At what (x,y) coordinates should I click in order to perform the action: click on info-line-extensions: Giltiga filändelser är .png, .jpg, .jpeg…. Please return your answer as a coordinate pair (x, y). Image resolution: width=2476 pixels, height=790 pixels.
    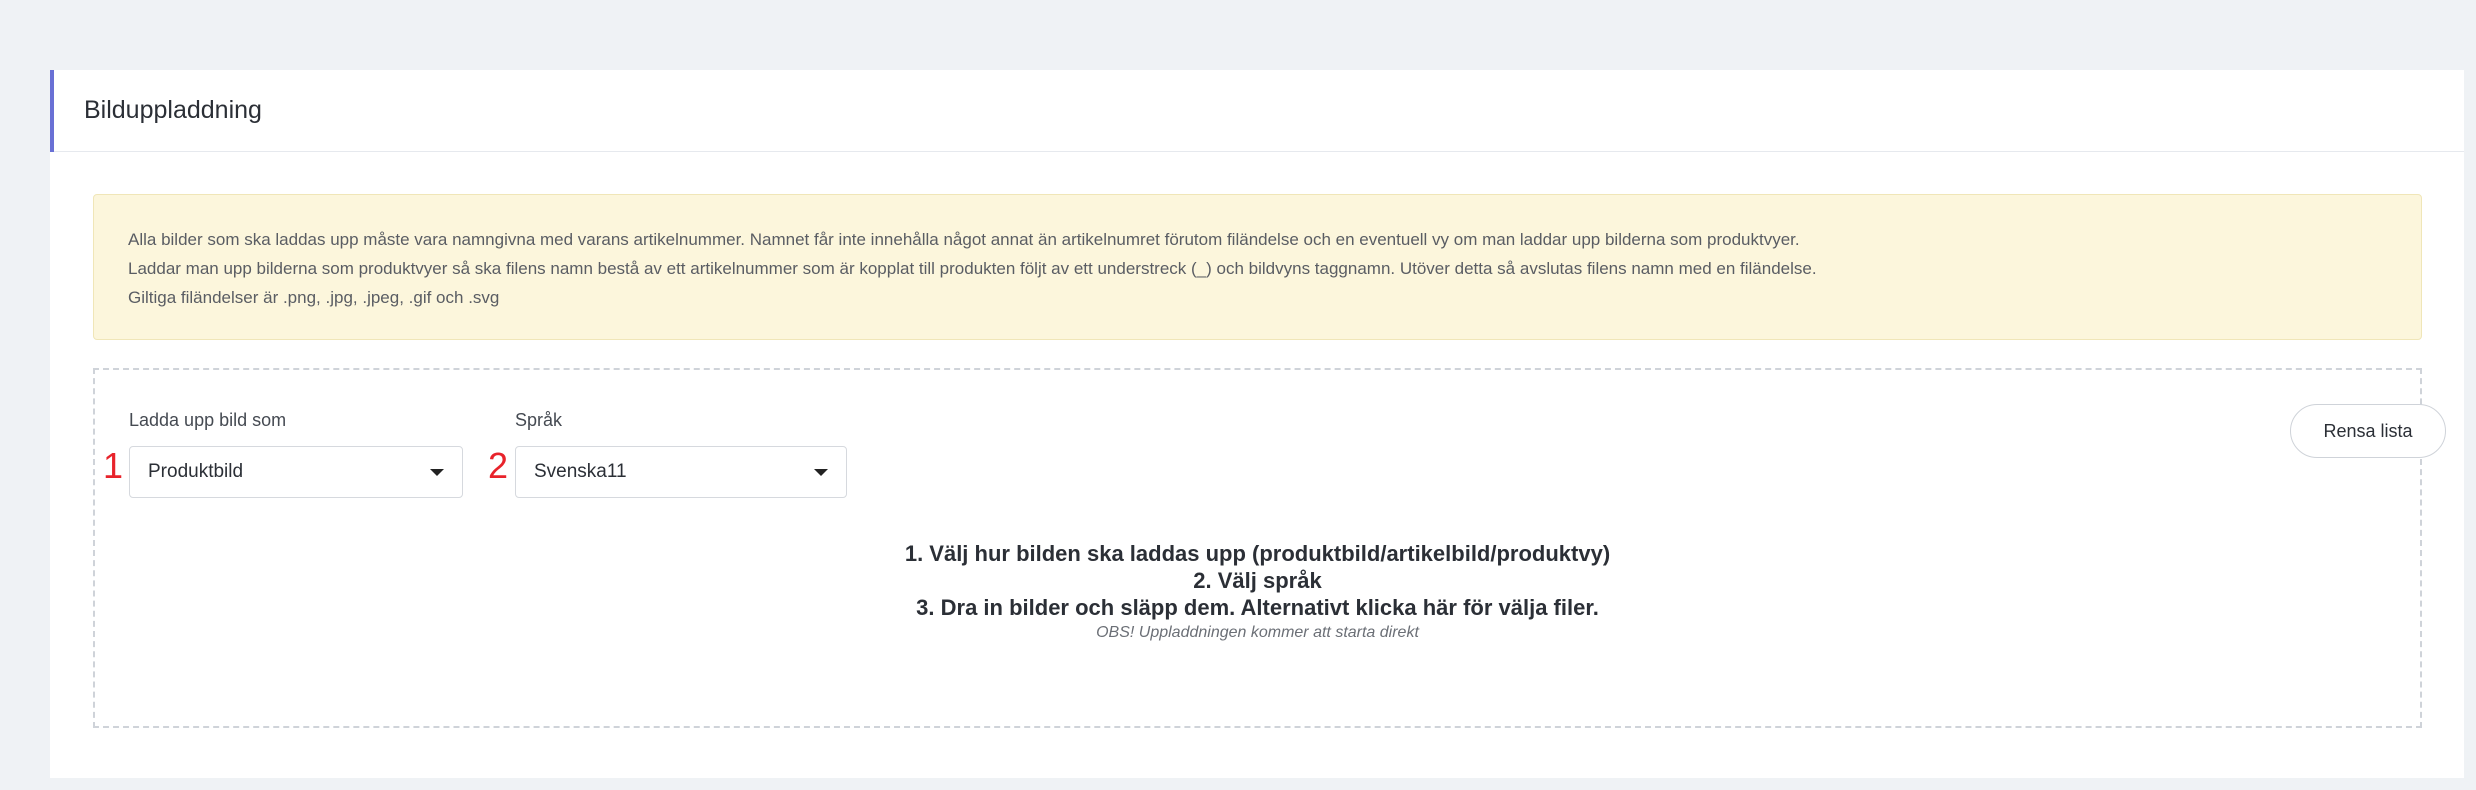
    Looking at the image, I should click on (314, 297).